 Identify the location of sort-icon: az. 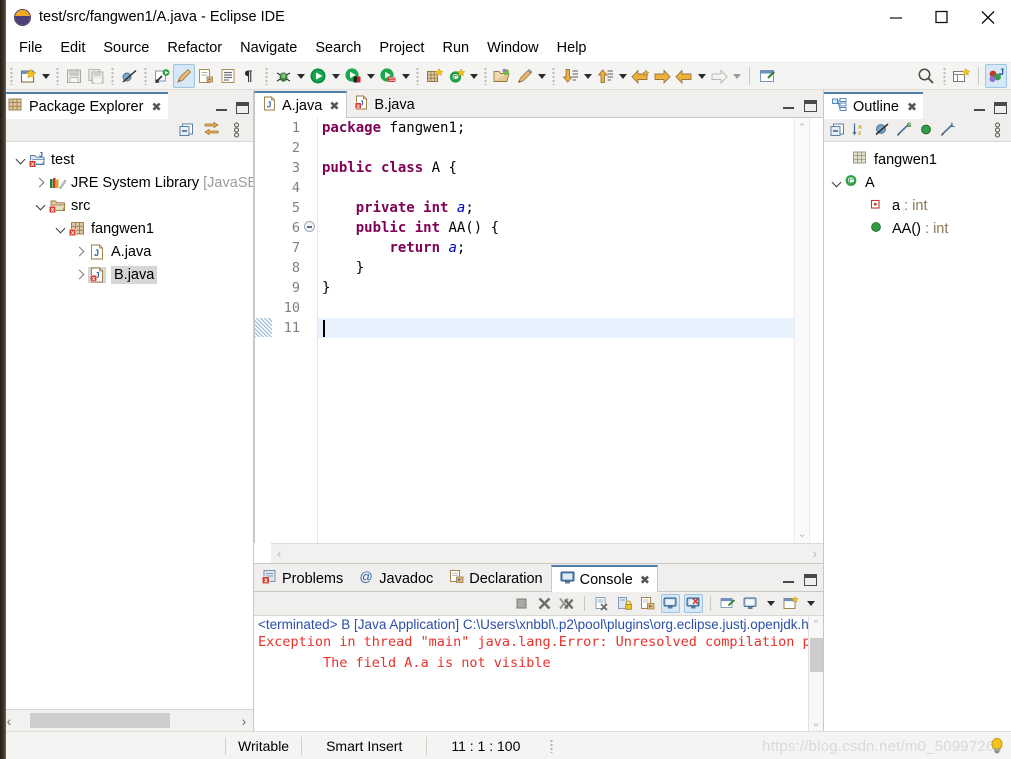
(859, 129).